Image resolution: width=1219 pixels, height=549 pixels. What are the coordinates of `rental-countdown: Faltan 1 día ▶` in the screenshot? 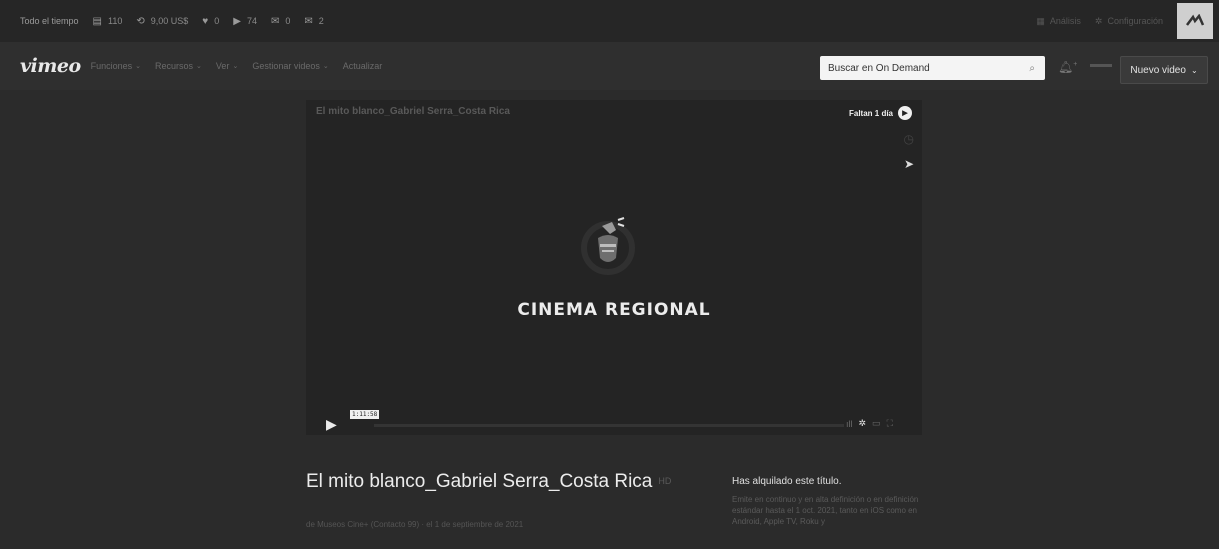 It's located at (880, 113).